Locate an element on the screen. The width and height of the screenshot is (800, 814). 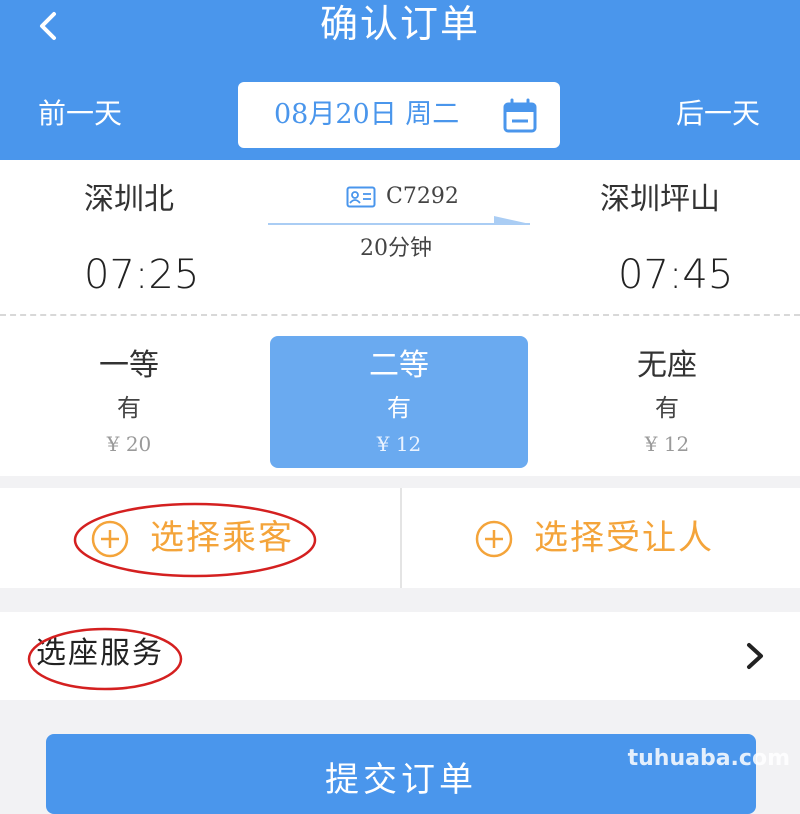
prev-day-button: 前一天 is located at coordinates (80, 114).